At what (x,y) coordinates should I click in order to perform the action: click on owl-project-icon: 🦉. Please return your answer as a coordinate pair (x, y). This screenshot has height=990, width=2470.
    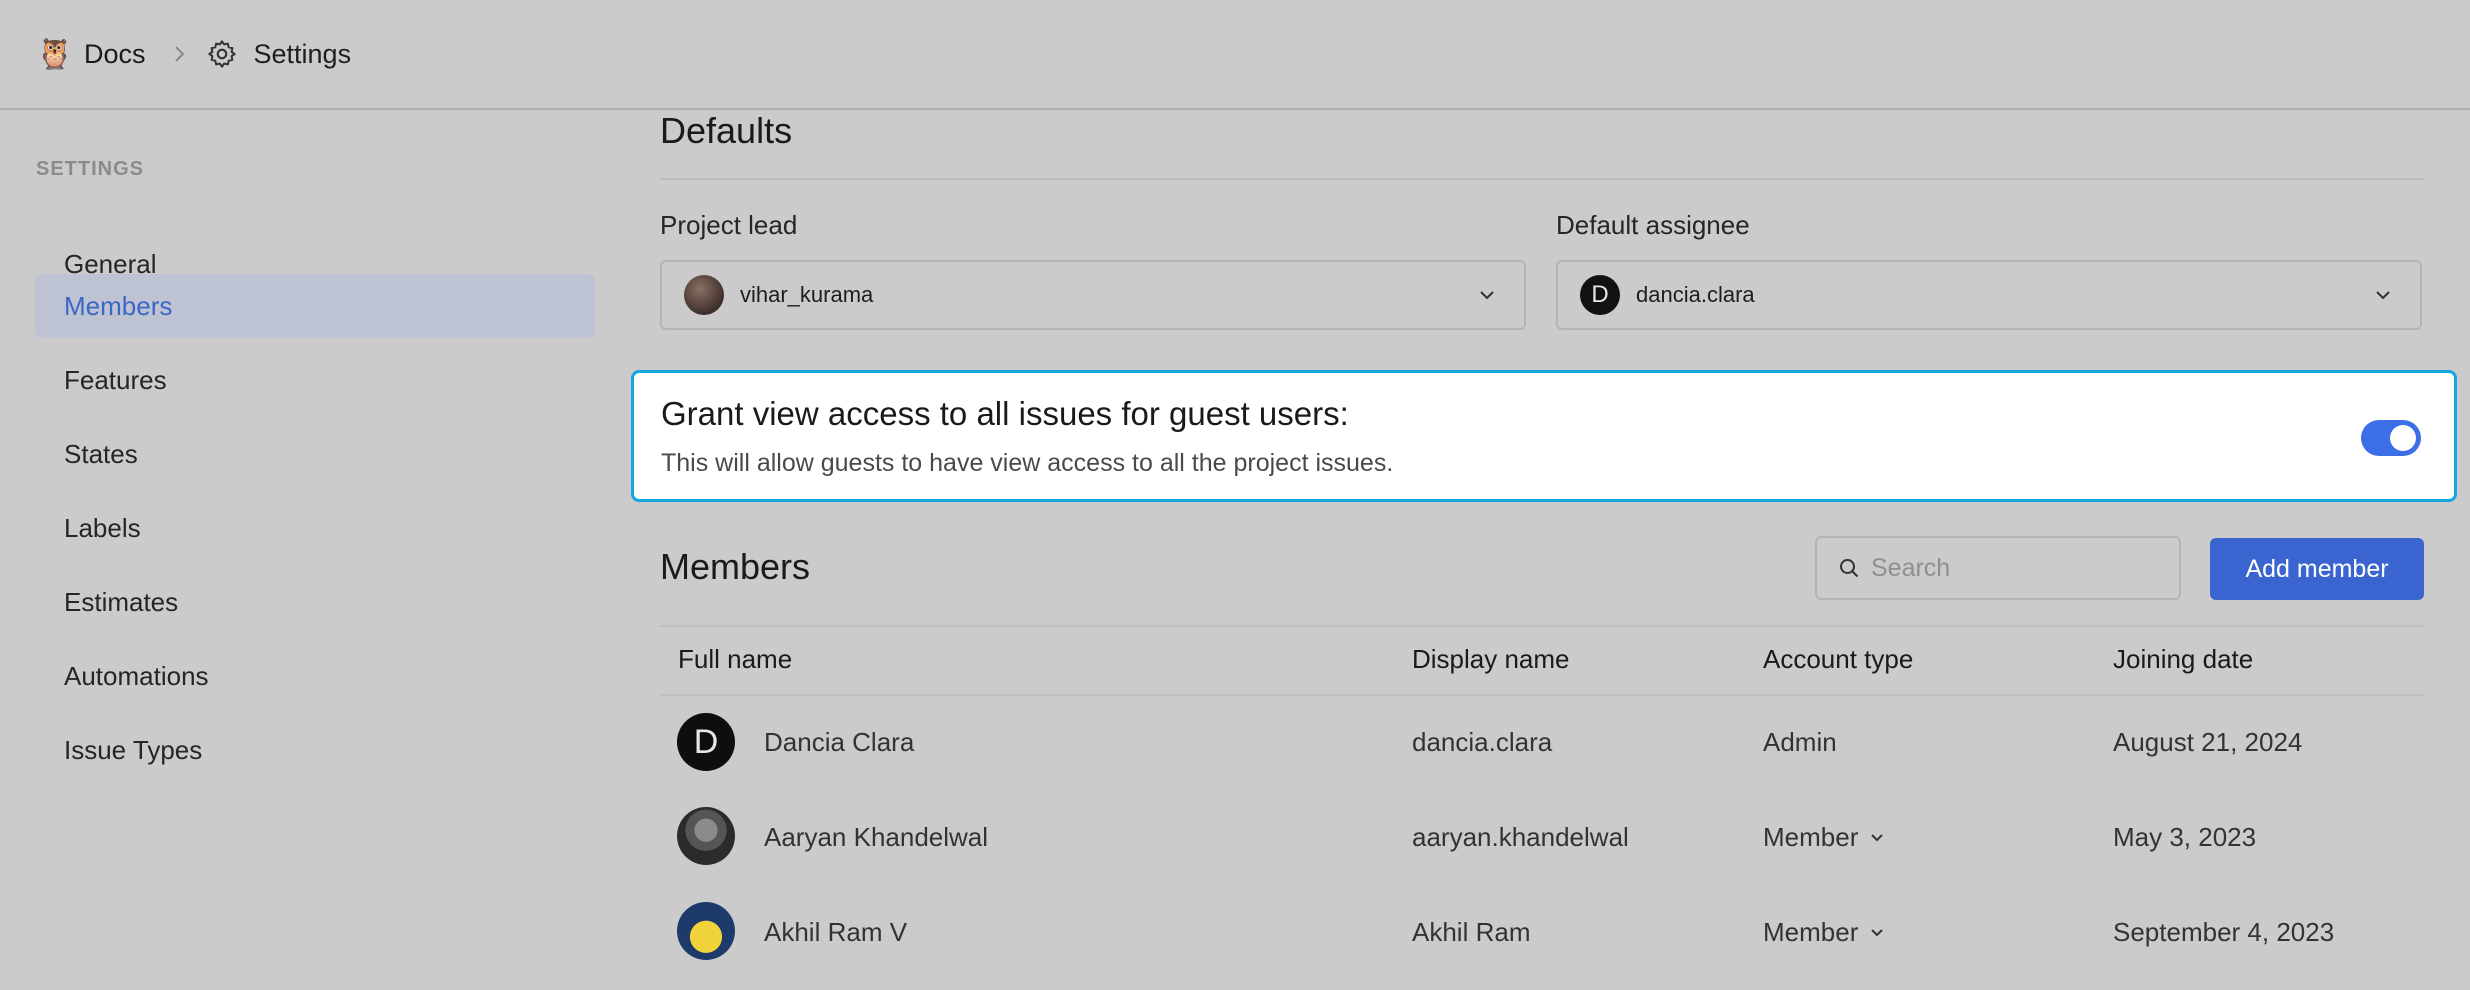
    Looking at the image, I should click on (55, 54).